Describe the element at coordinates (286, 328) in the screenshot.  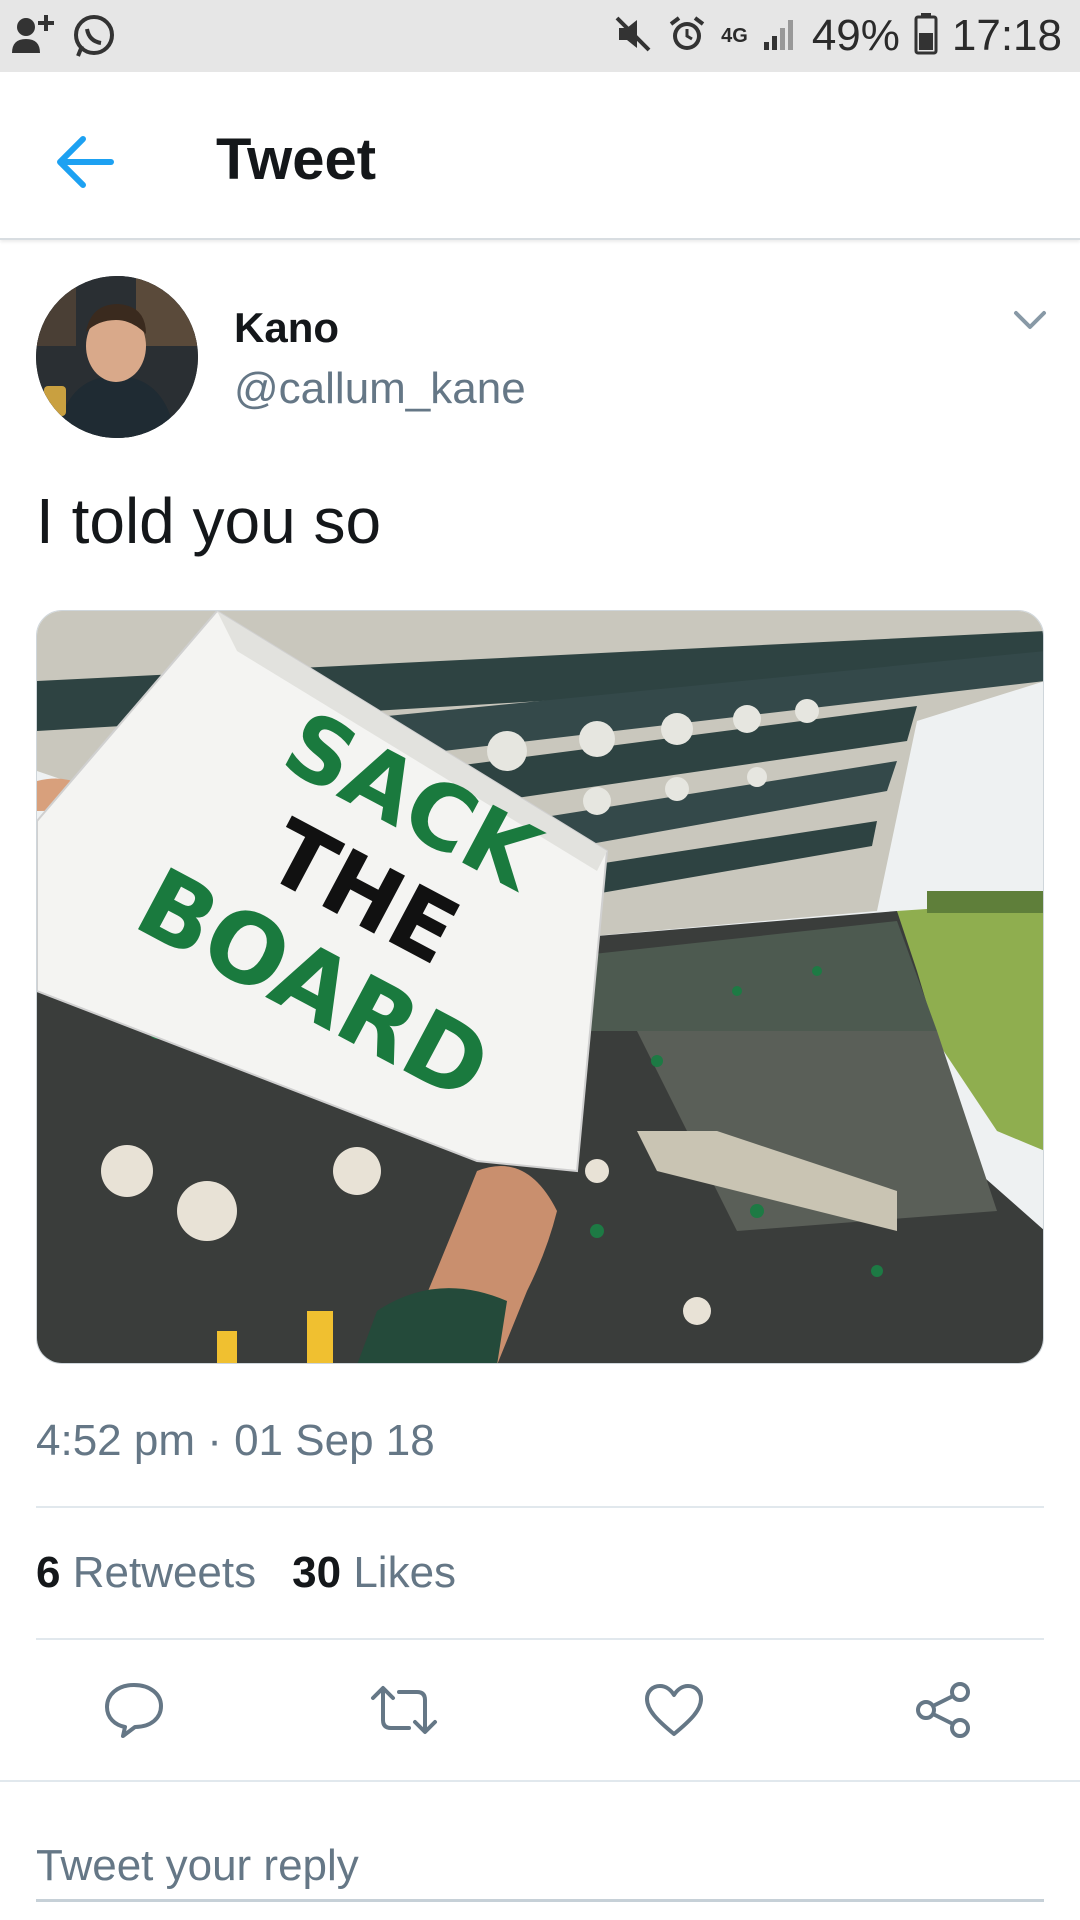
I see `author-name: Kano` at that location.